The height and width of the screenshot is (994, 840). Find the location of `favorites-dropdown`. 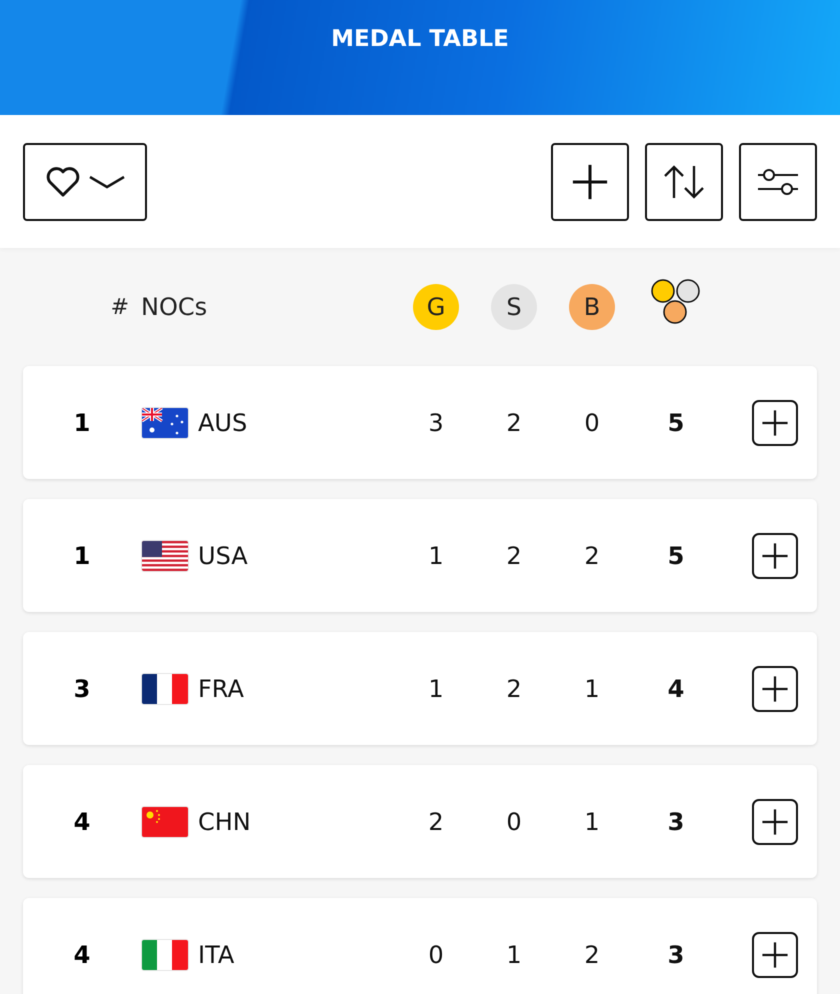

favorites-dropdown is located at coordinates (85, 181).